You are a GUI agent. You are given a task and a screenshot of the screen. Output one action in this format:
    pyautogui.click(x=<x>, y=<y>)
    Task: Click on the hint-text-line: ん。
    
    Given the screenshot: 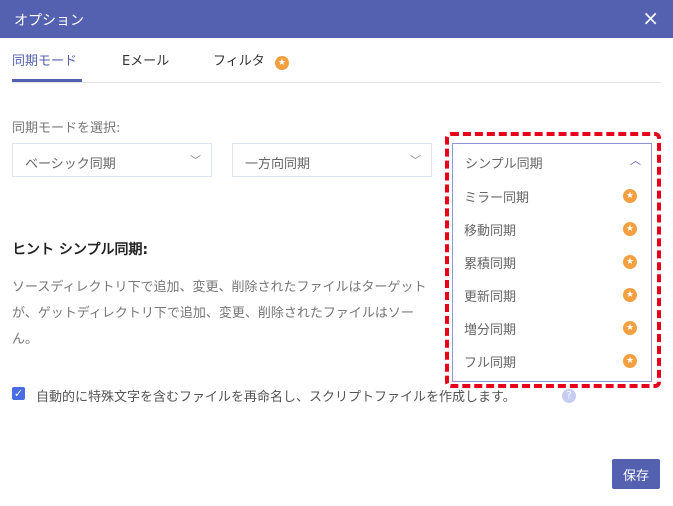 What is the action you would take?
    pyautogui.click(x=25, y=339)
    